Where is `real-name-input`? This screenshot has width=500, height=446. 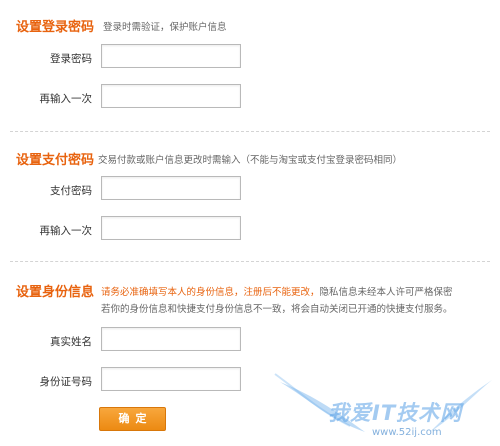 real-name-input is located at coordinates (171, 339).